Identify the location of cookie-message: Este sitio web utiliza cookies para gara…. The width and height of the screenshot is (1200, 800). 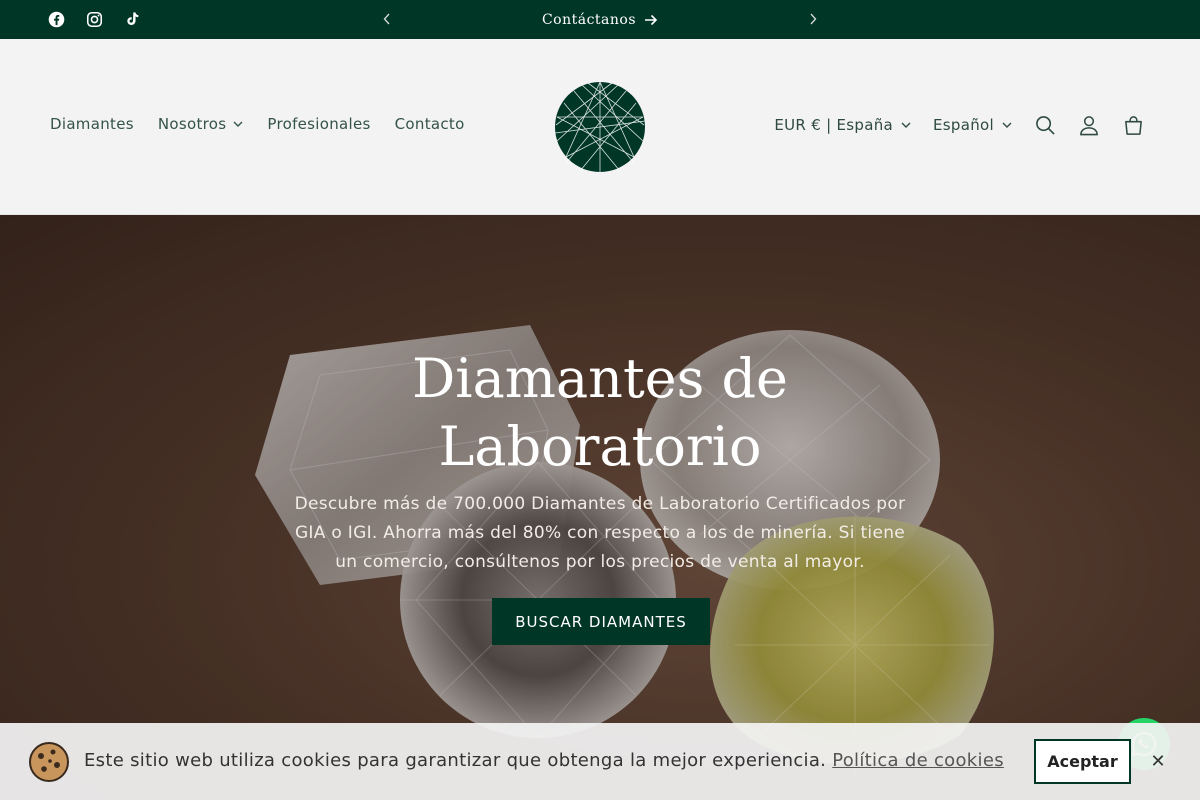
(544, 760).